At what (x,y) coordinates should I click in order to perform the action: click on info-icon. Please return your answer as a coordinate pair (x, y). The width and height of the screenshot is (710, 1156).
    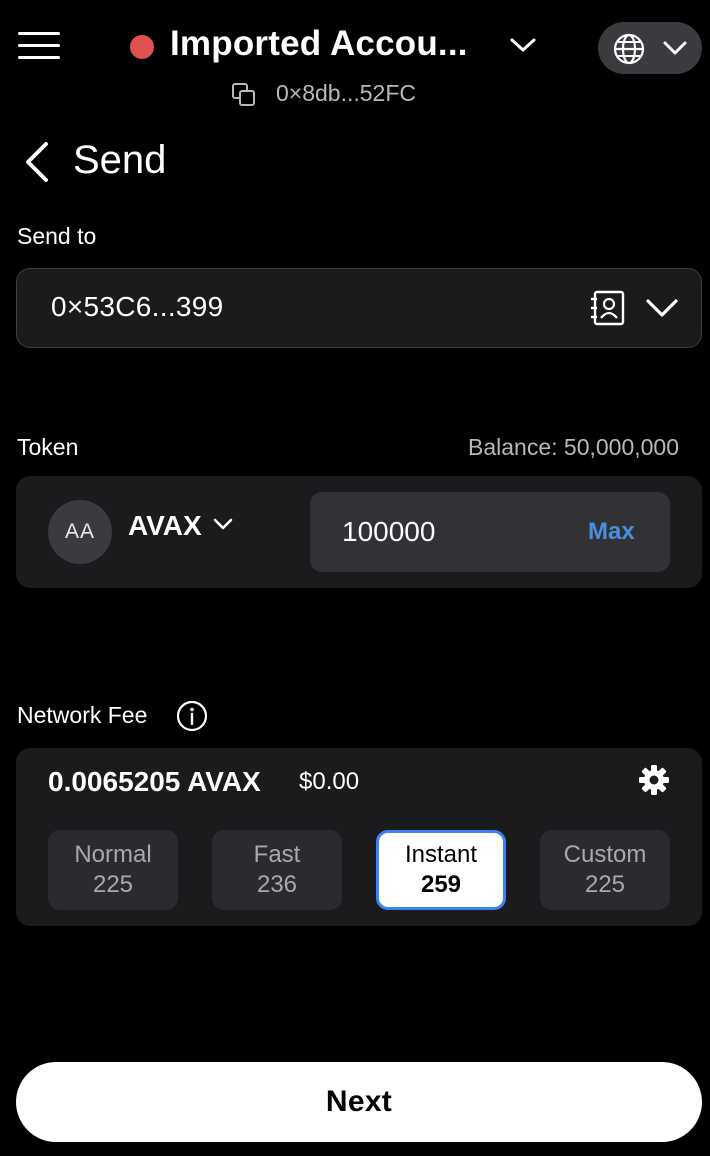
    Looking at the image, I should click on (192, 718).